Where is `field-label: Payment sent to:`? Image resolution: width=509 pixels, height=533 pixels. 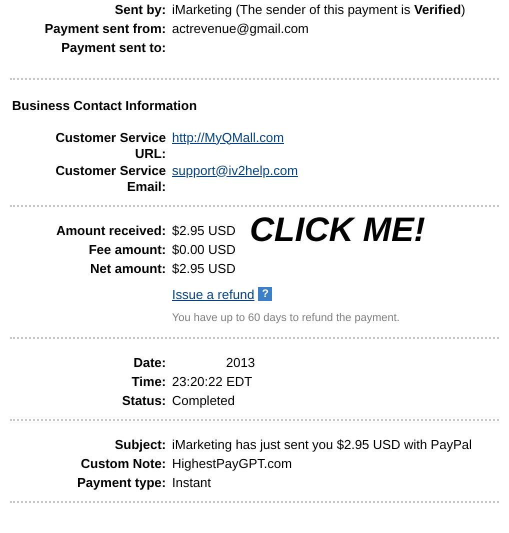
field-label: Payment sent to: is located at coordinates (113, 48).